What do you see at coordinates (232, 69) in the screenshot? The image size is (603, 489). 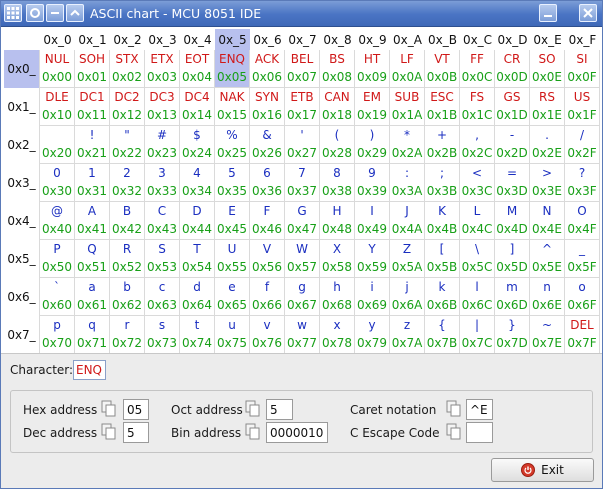 I see `ascii-cell: ENQ 0x05` at bounding box center [232, 69].